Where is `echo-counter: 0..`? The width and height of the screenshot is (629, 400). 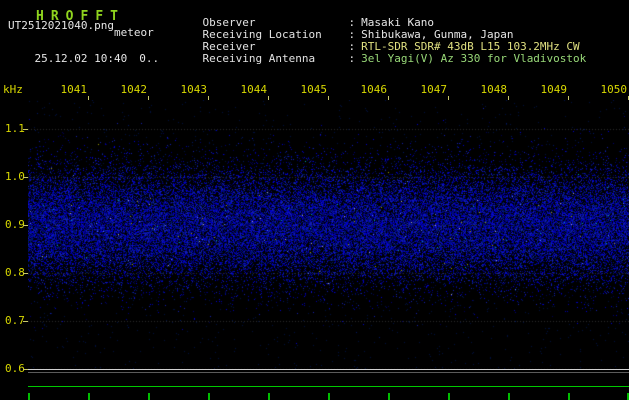
echo-counter: 0.. is located at coordinates (149, 58).